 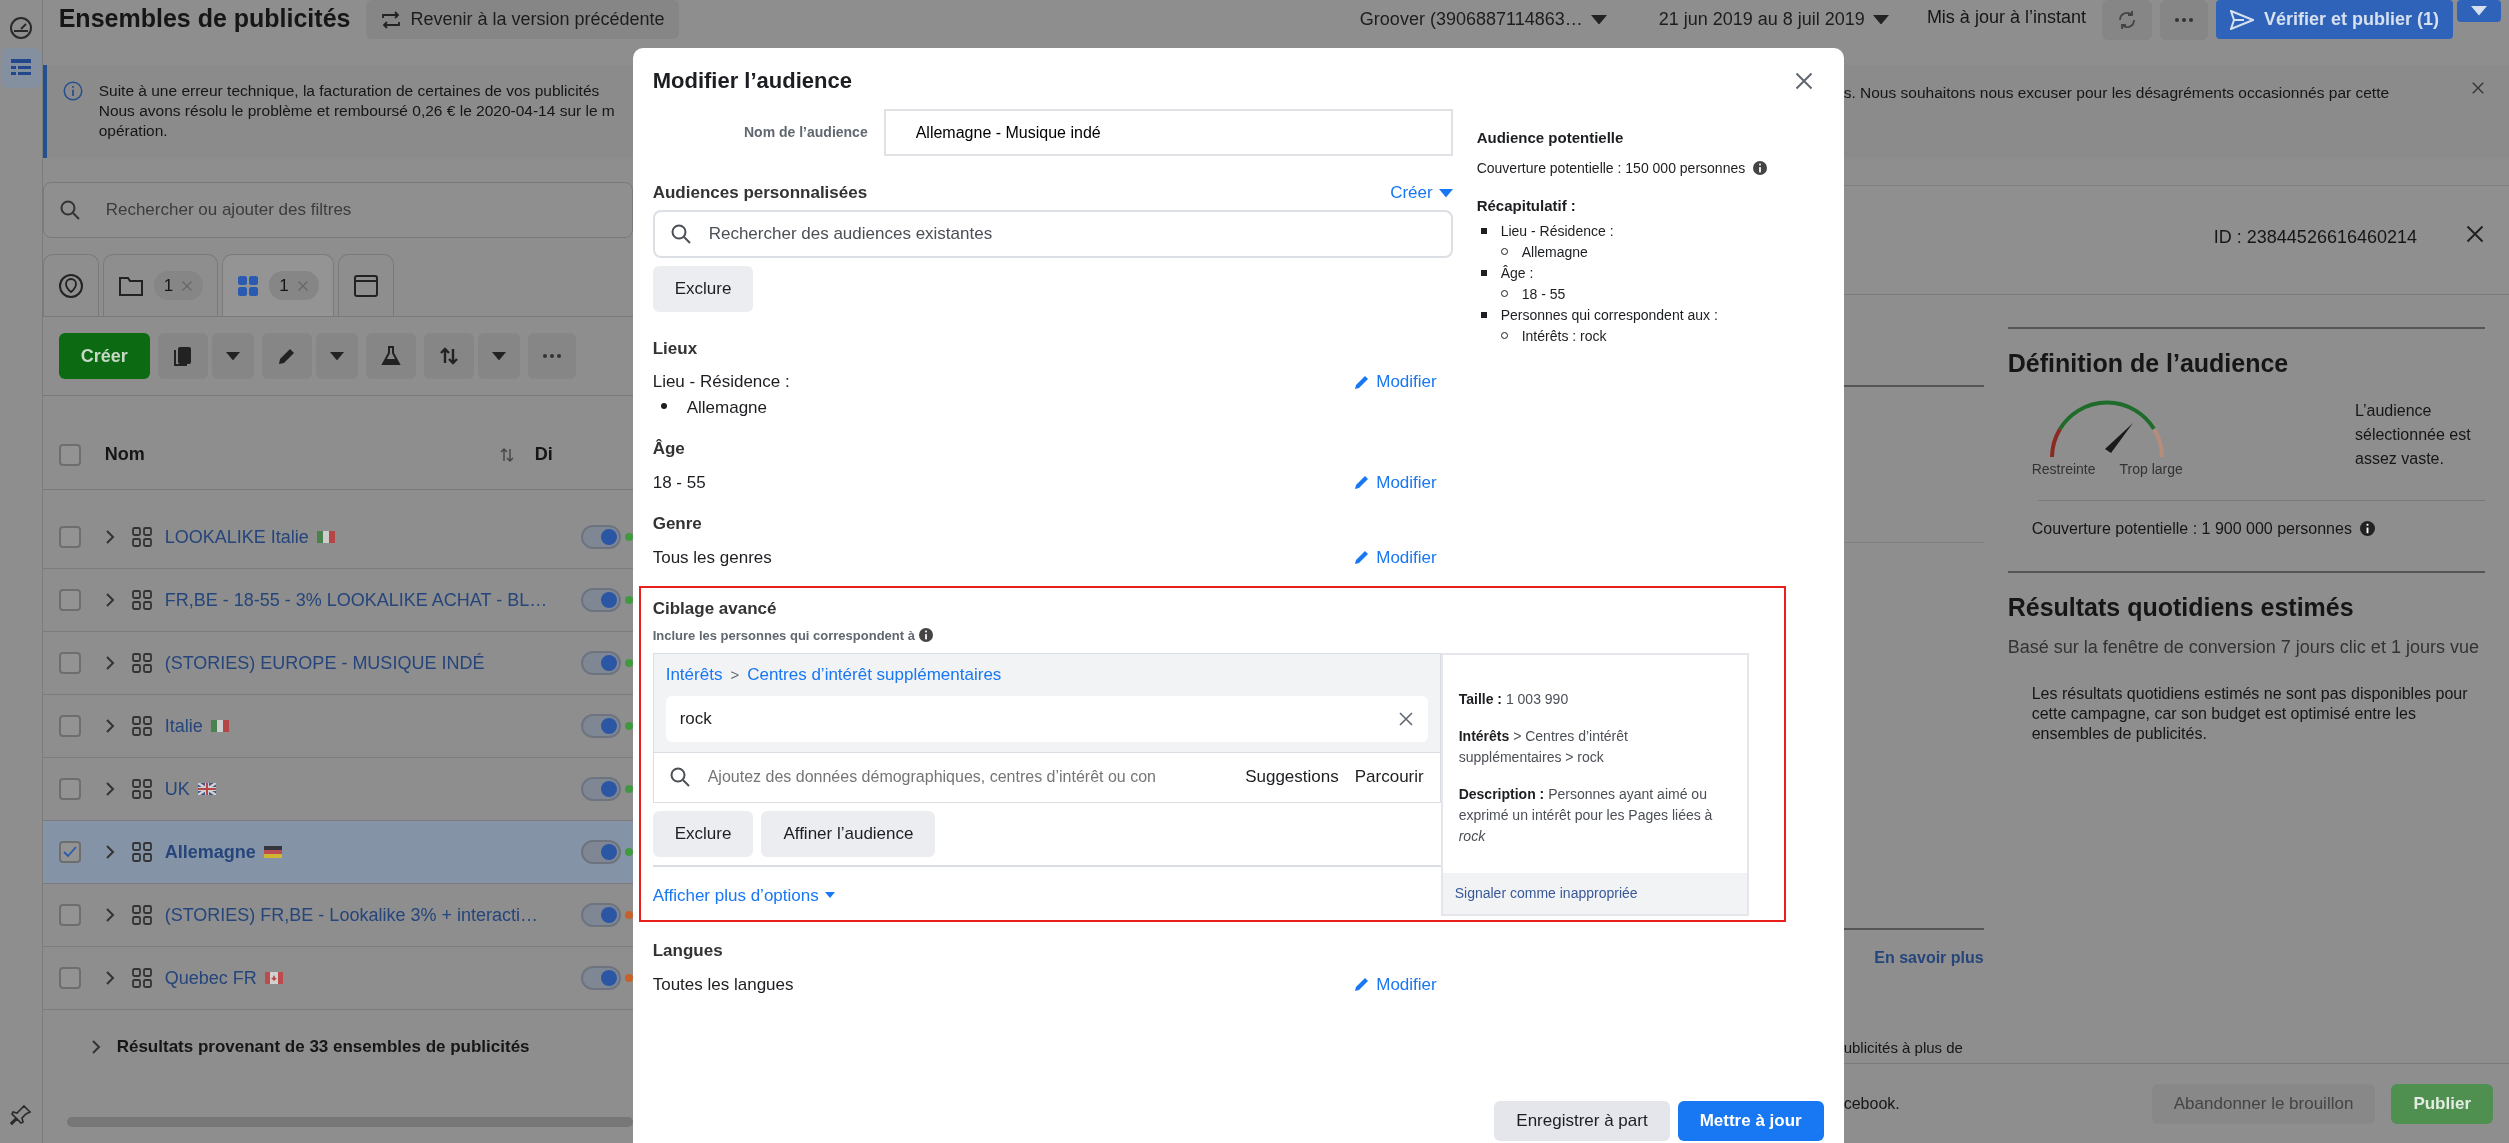 I want to click on more-options-link: Afficher plus d’options, so click(x=1046, y=895).